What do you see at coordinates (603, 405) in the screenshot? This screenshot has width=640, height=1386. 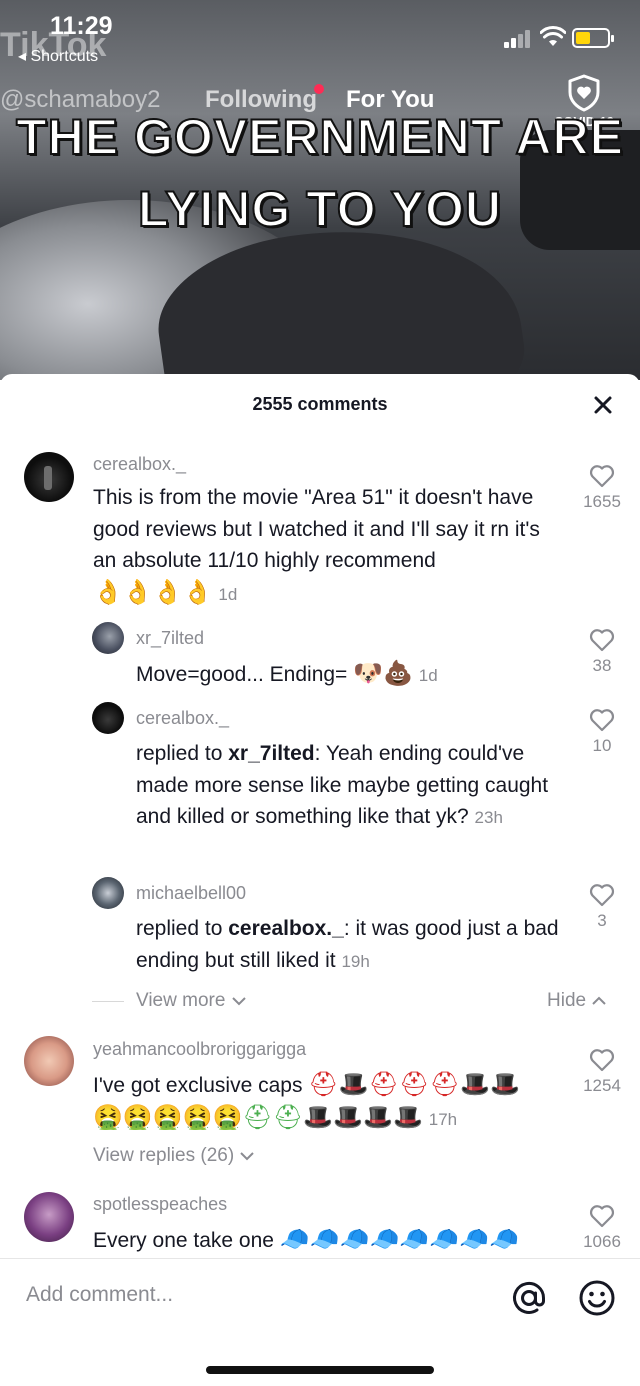 I see `close-icon` at bounding box center [603, 405].